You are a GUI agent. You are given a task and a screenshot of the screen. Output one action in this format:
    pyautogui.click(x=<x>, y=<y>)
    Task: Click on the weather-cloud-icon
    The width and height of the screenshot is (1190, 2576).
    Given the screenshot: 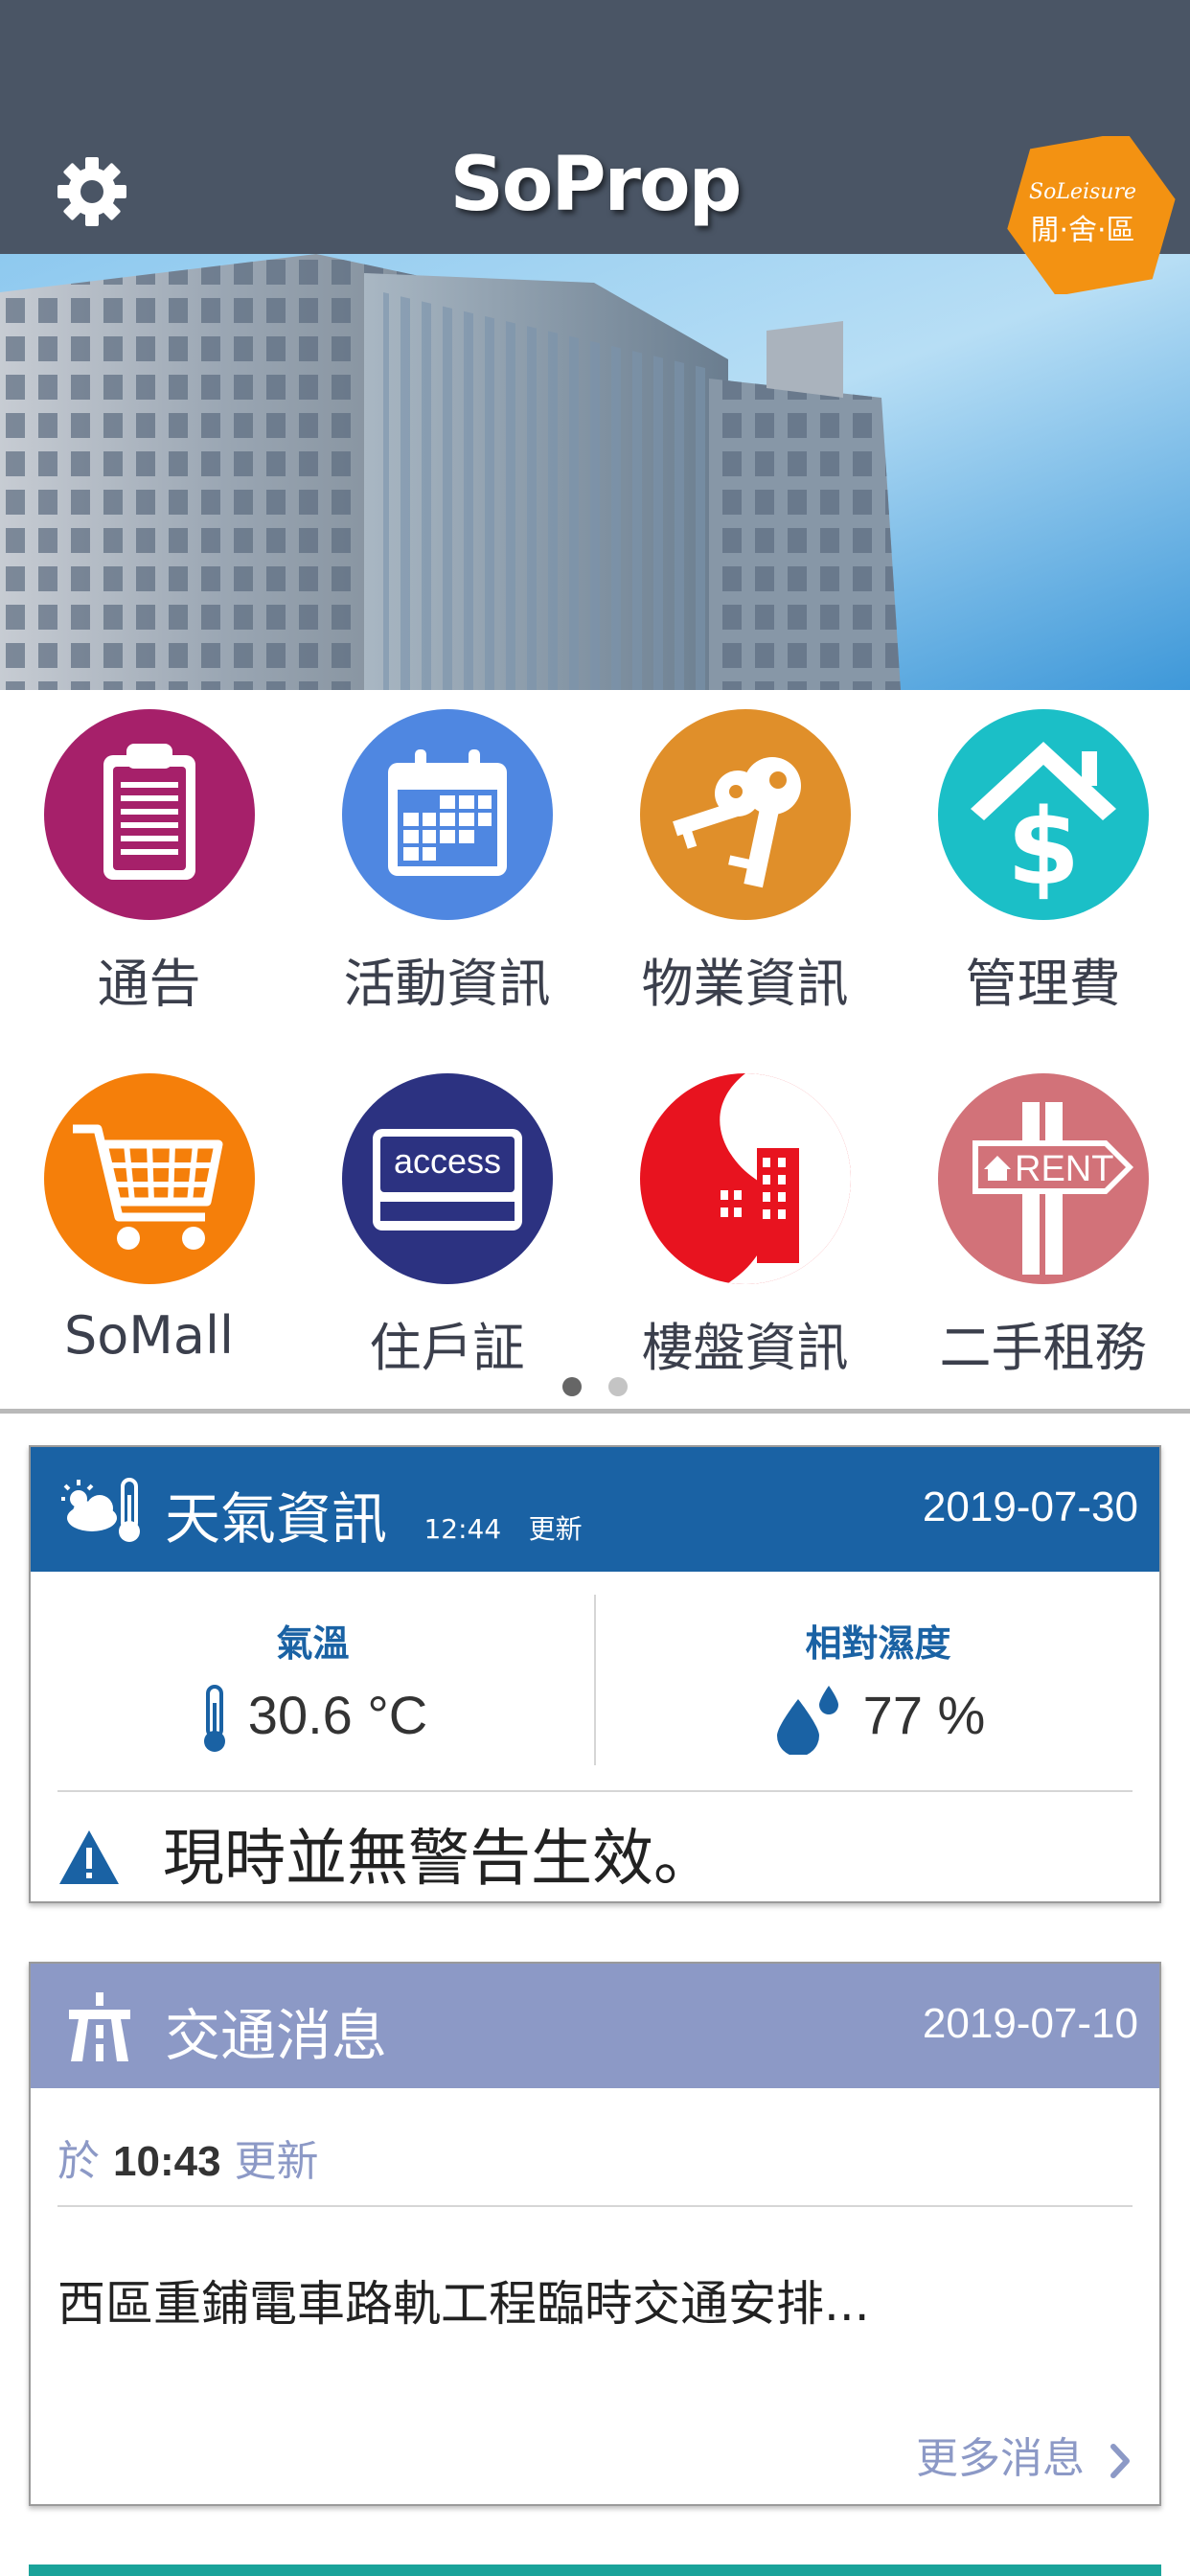 What is the action you would take?
    pyautogui.click(x=101, y=1510)
    